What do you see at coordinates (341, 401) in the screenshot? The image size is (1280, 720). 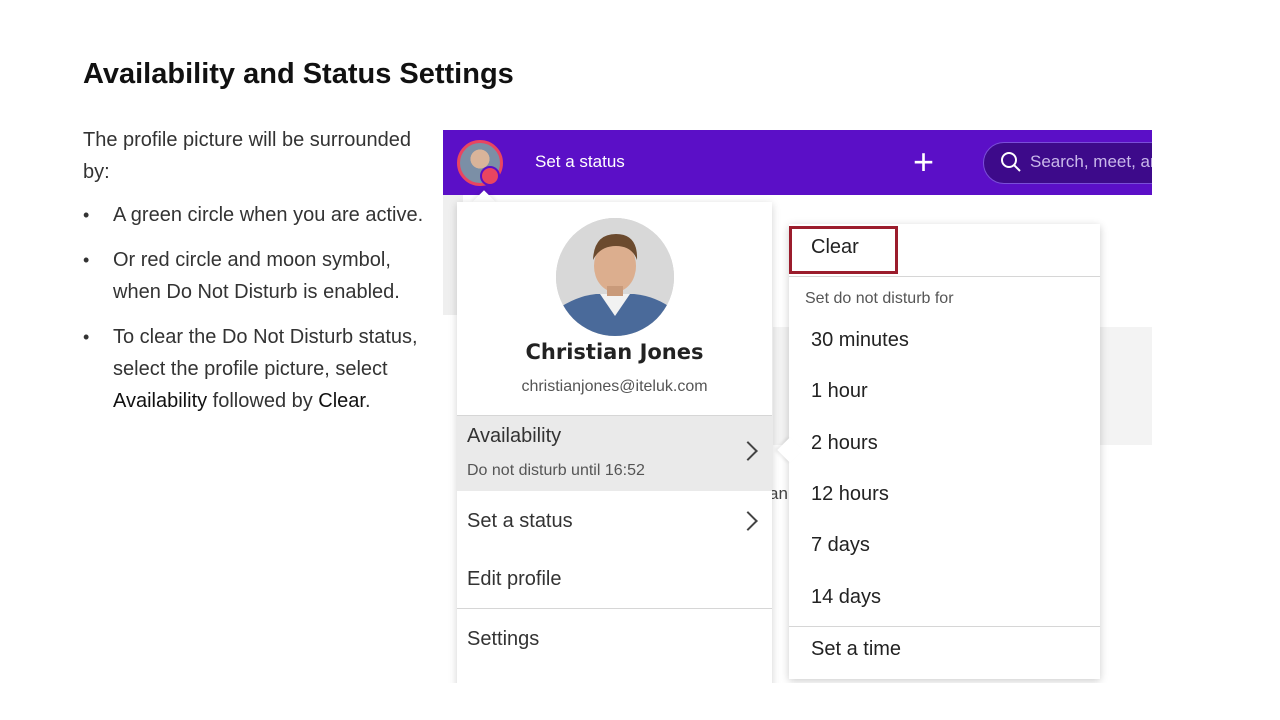 I see `bullet-emph-clear: Clear` at bounding box center [341, 401].